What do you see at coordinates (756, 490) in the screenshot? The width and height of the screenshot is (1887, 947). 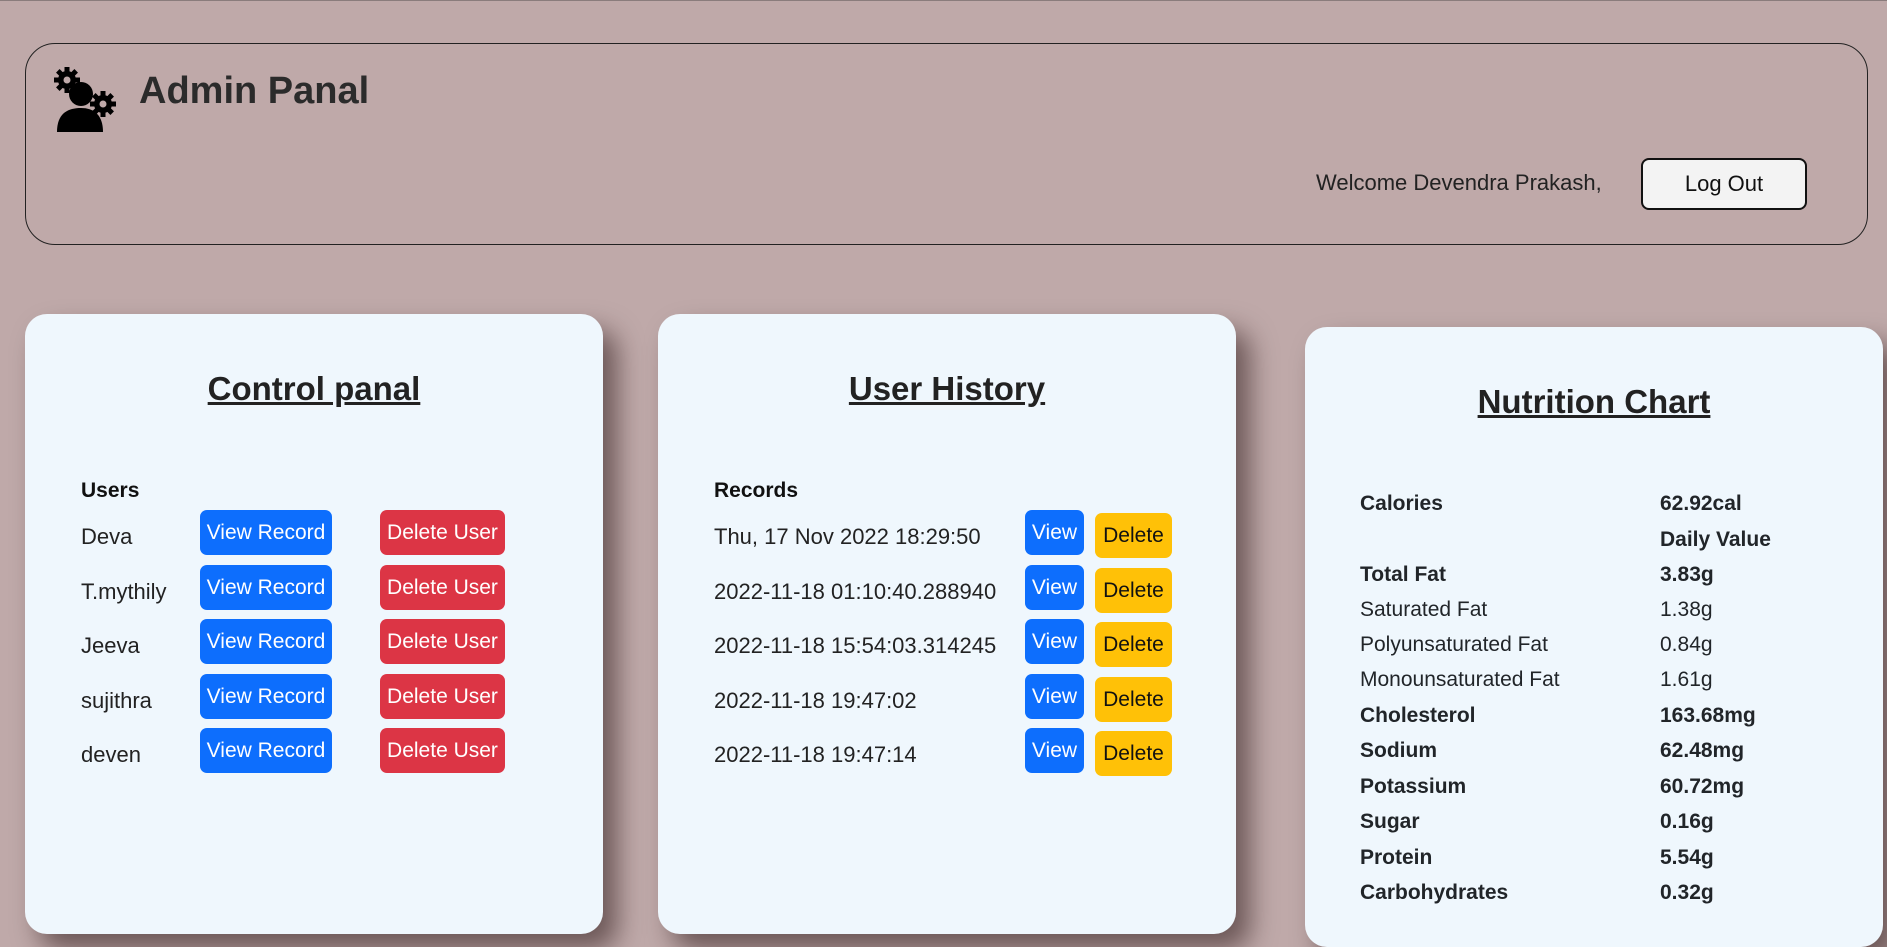 I see `records-label: Records` at bounding box center [756, 490].